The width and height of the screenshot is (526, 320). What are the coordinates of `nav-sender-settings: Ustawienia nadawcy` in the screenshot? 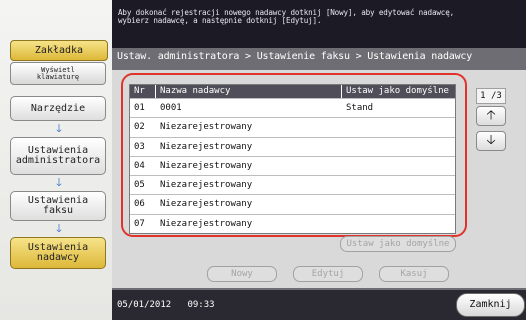 It's located at (58, 253).